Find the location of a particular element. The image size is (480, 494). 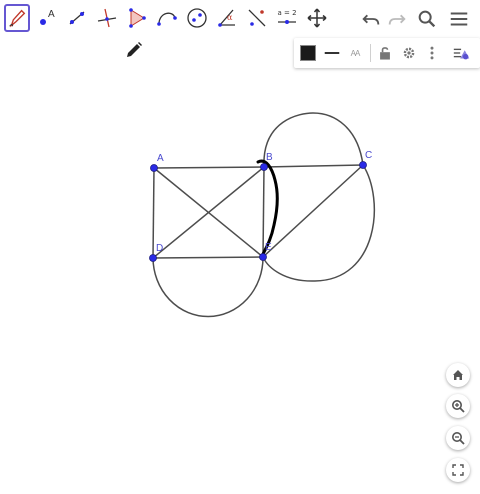

algebra-toggle-button is located at coordinates (462, 53).